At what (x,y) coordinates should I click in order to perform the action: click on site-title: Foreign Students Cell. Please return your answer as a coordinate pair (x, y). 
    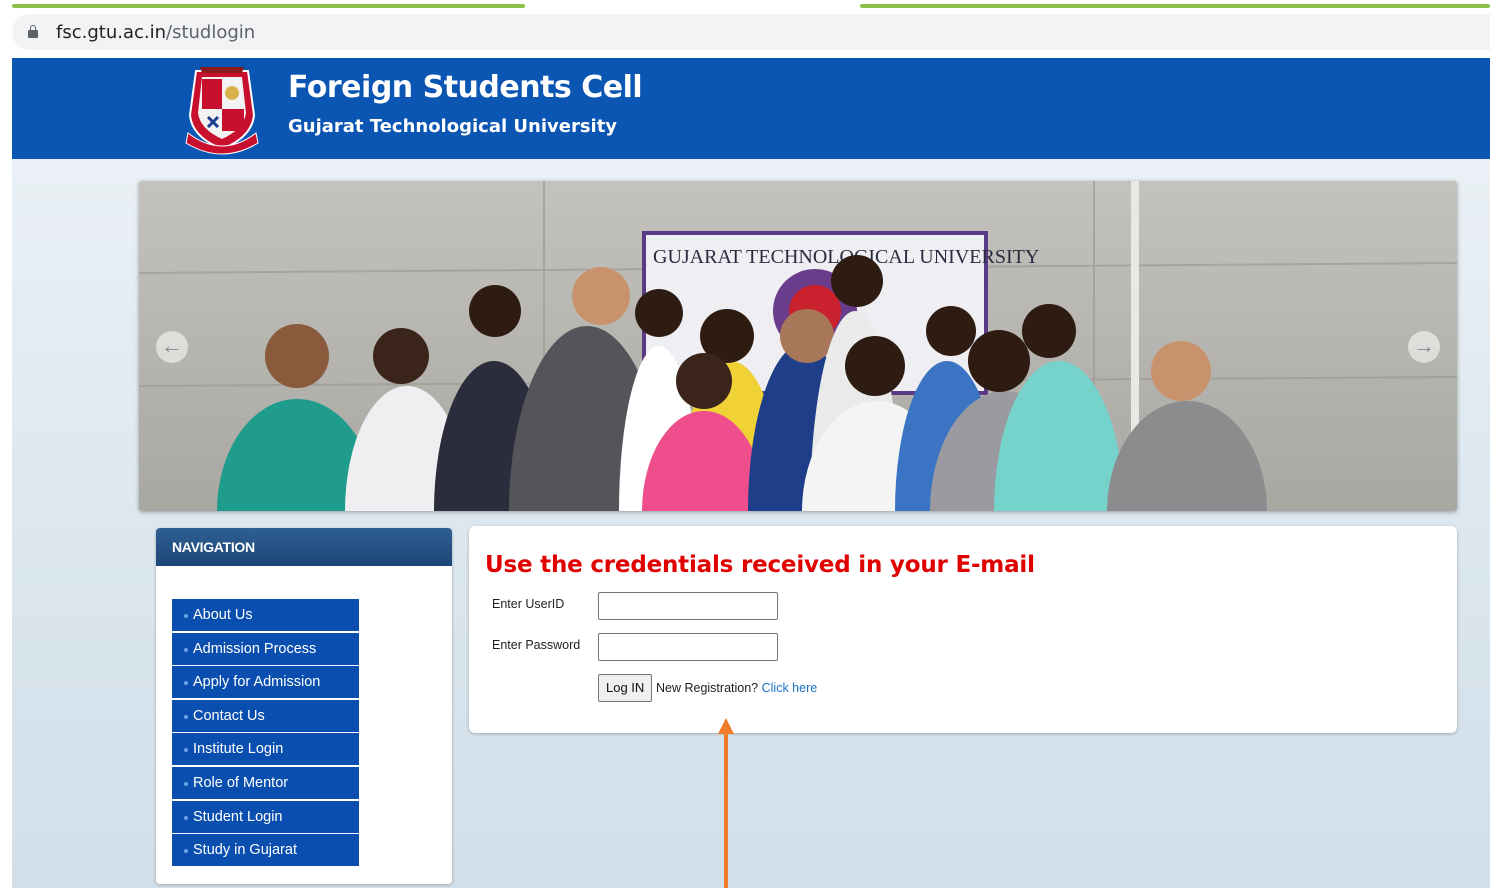
    Looking at the image, I should click on (465, 87).